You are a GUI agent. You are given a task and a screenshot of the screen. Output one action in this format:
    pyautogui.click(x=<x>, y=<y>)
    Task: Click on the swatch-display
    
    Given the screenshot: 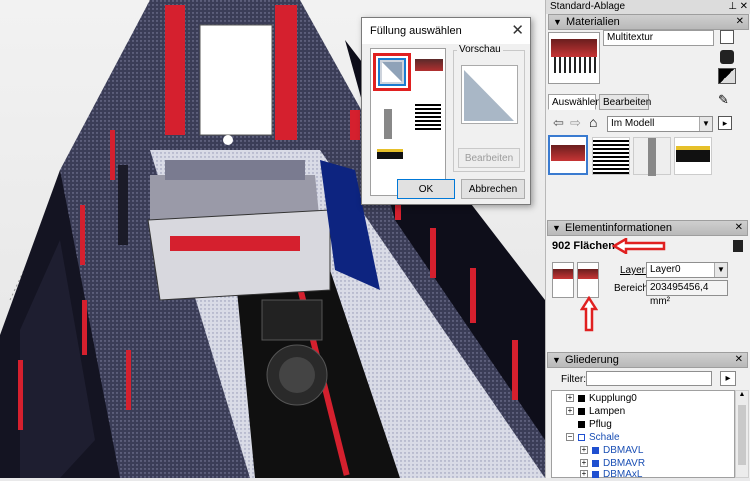 What is the action you would take?
    pyautogui.click(x=693, y=156)
    